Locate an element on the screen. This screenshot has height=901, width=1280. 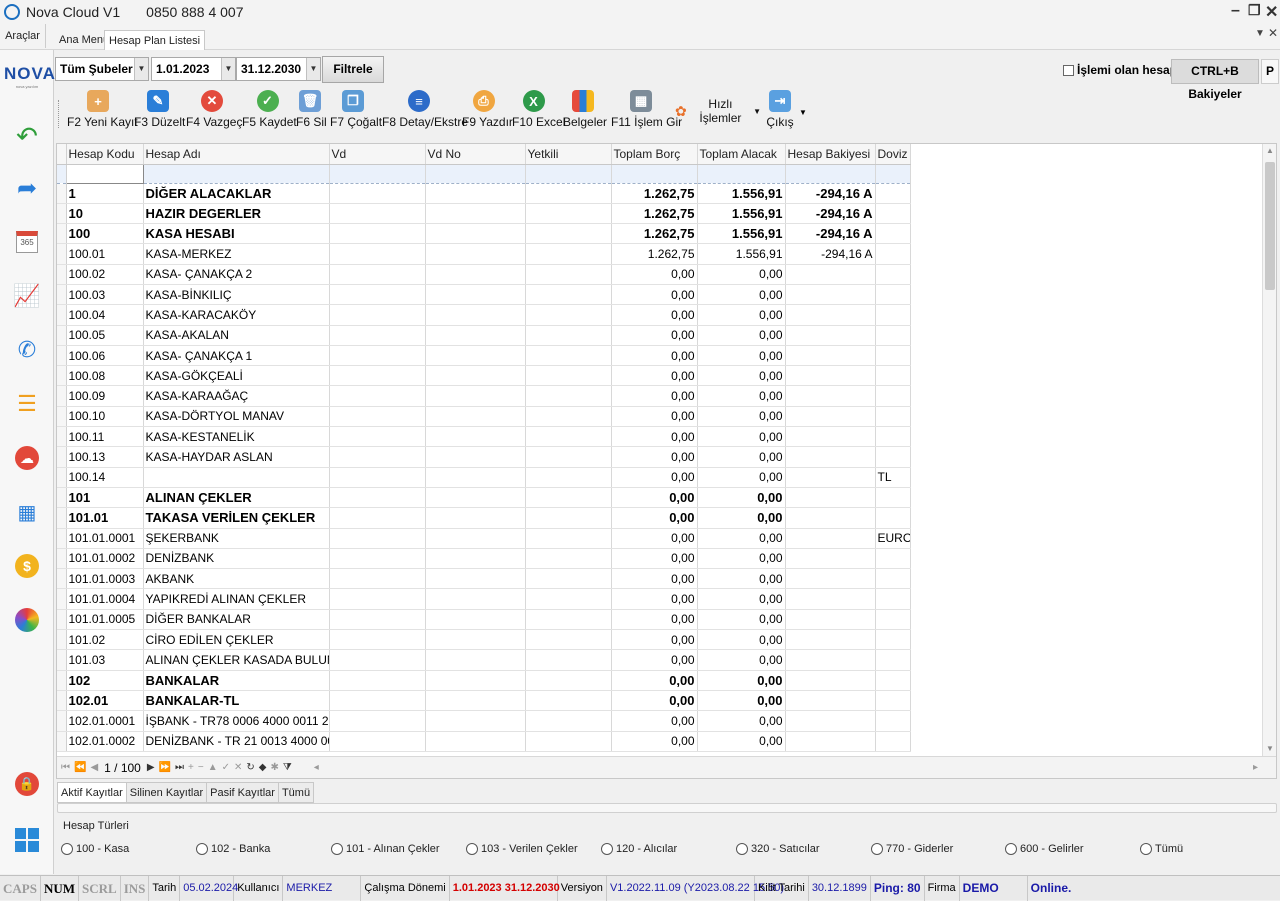
tab-aktif-kayitlar: Aktif Kayıtlar is located at coordinates (92, 792).